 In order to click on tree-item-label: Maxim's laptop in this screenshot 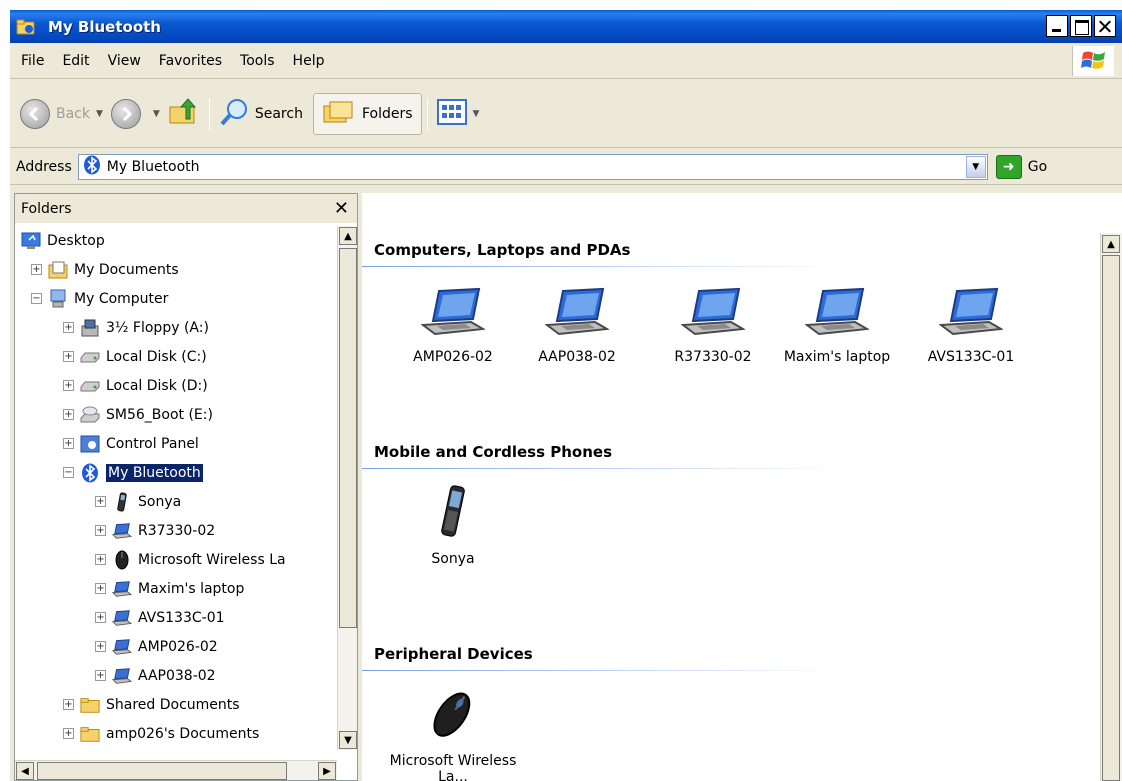, I will do `click(191, 588)`.